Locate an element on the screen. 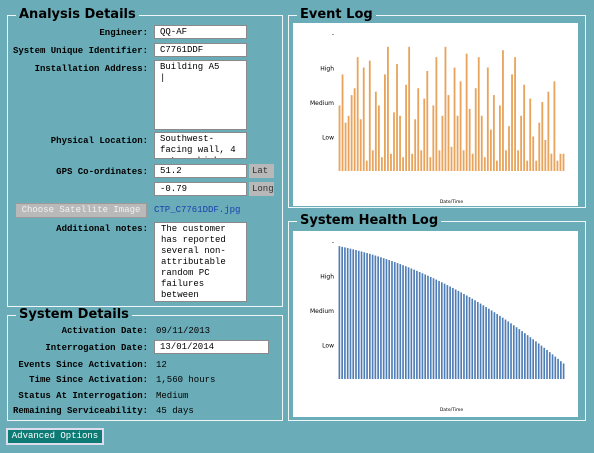 This screenshot has width=594, height=453. uid-label: System Unique Identifier: is located at coordinates (80, 51).